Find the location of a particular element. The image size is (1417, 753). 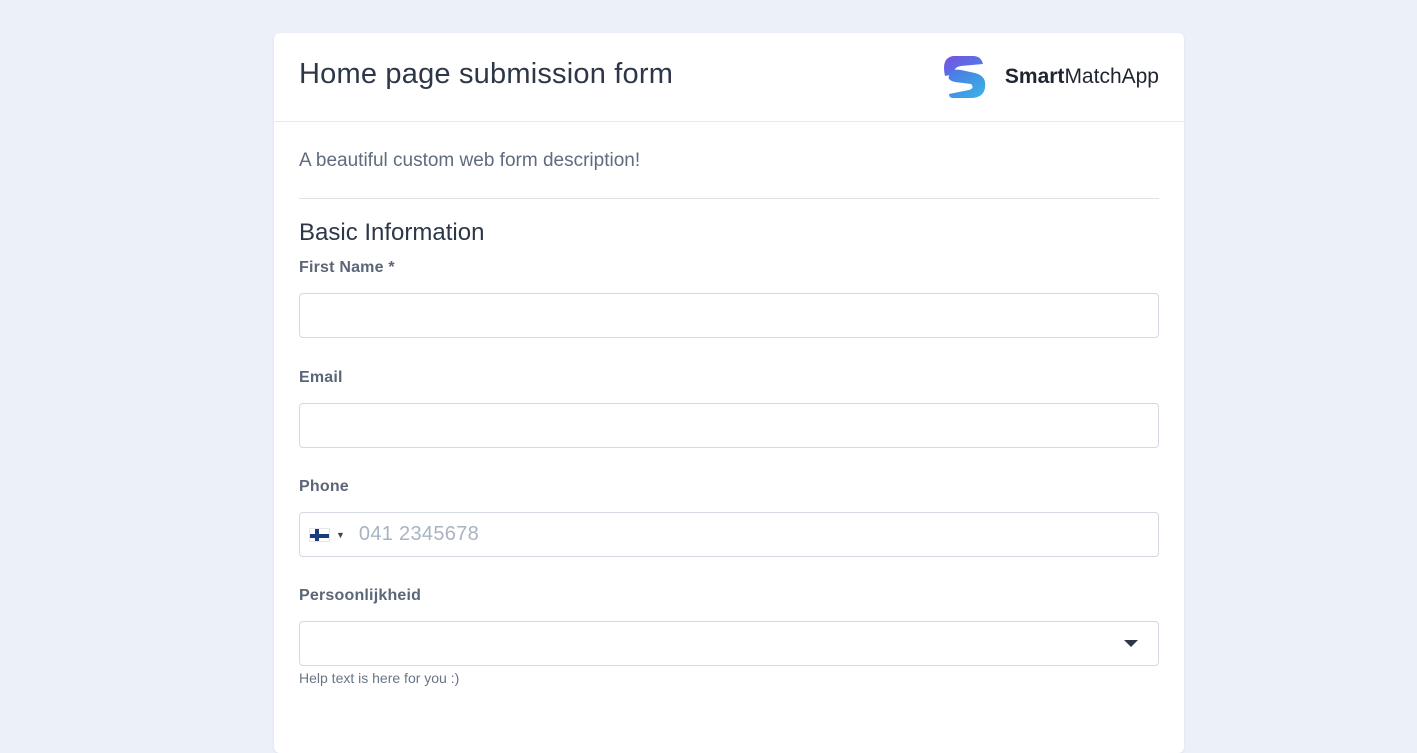

finland-flag-icon is located at coordinates (319, 534).